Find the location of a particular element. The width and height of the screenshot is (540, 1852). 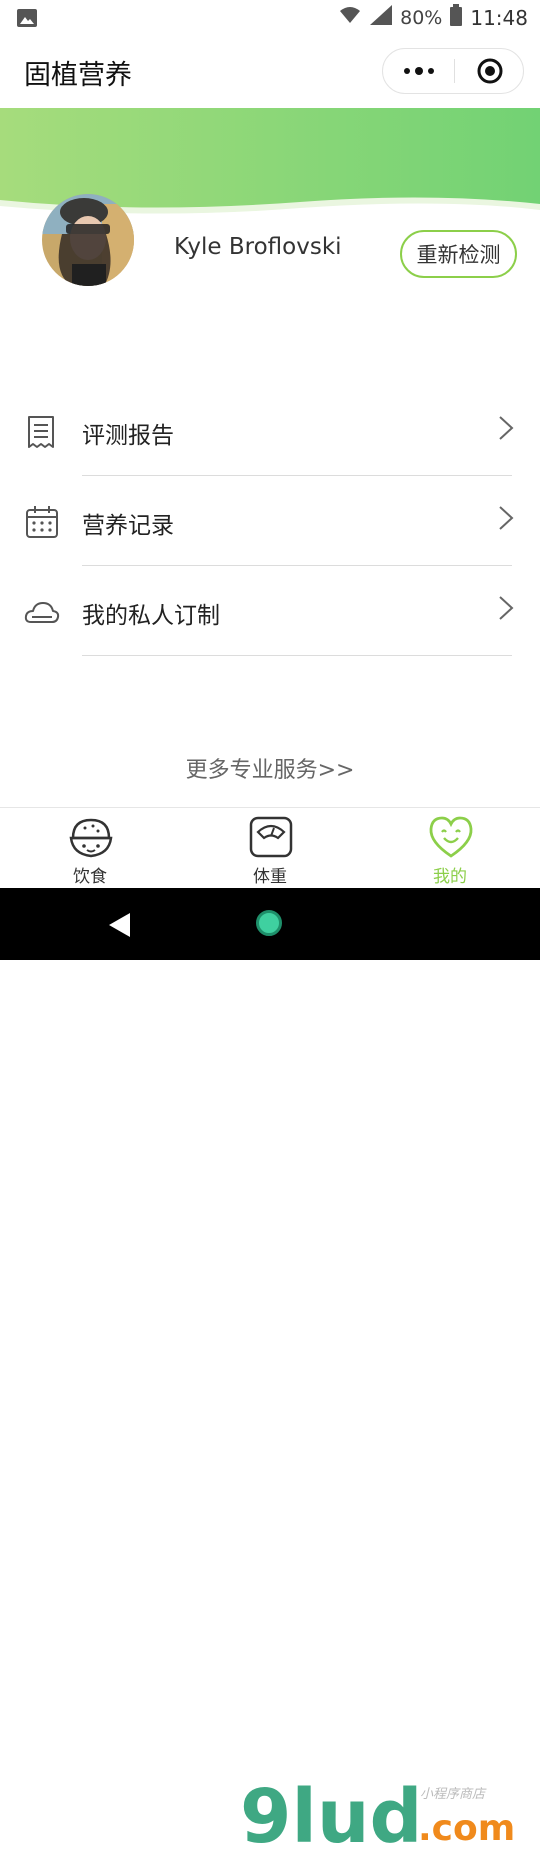

tab-weight: 体重 is located at coordinates (270, 849).